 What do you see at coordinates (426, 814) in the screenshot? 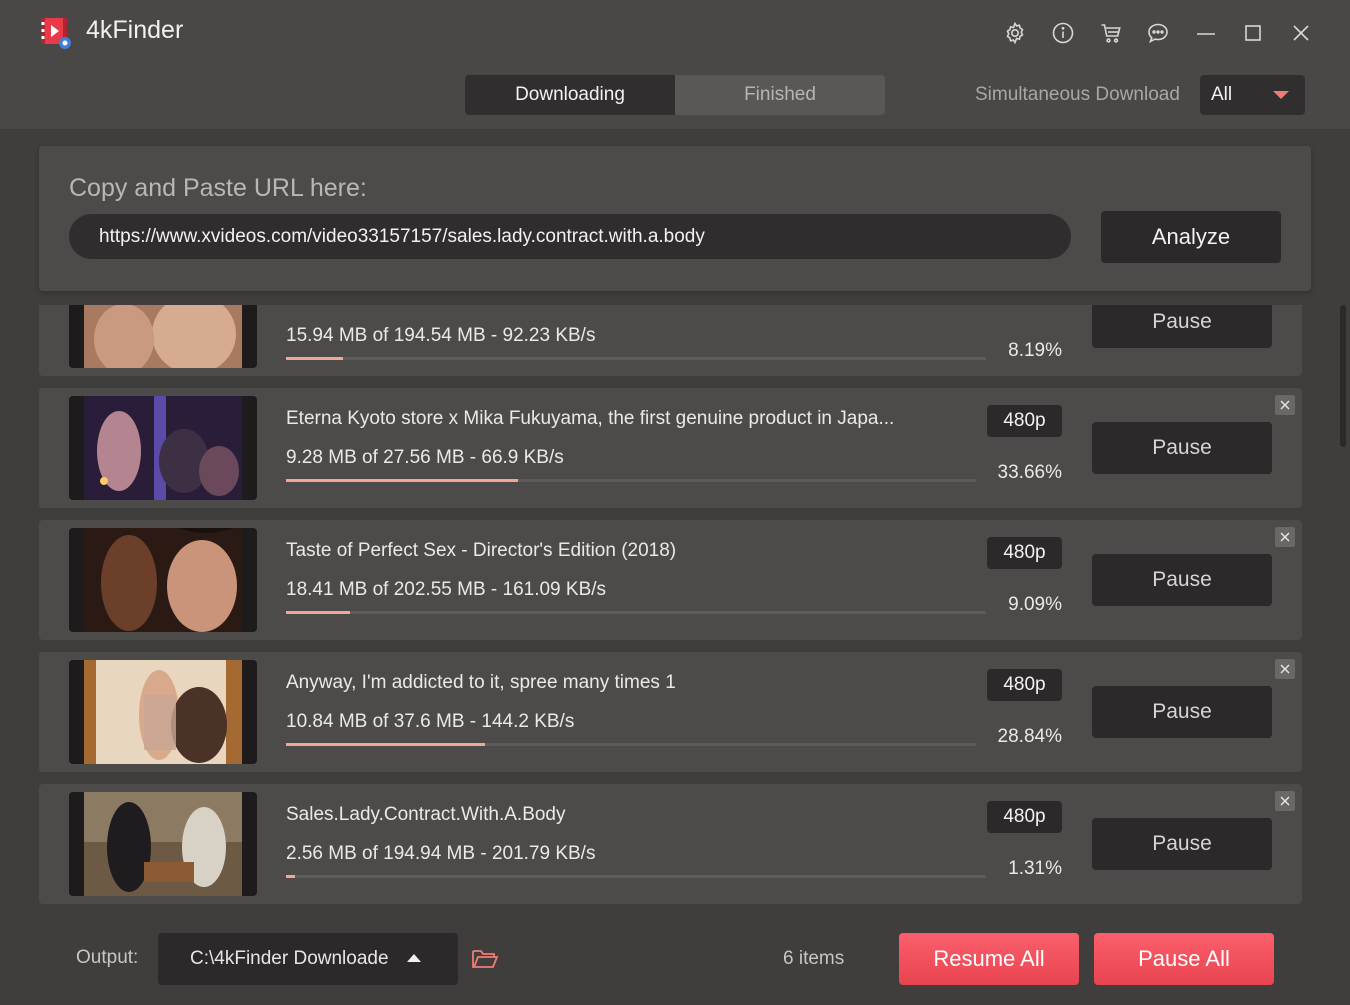
I see `download-title: Sales.Lady.Contract.With.A.Body` at bounding box center [426, 814].